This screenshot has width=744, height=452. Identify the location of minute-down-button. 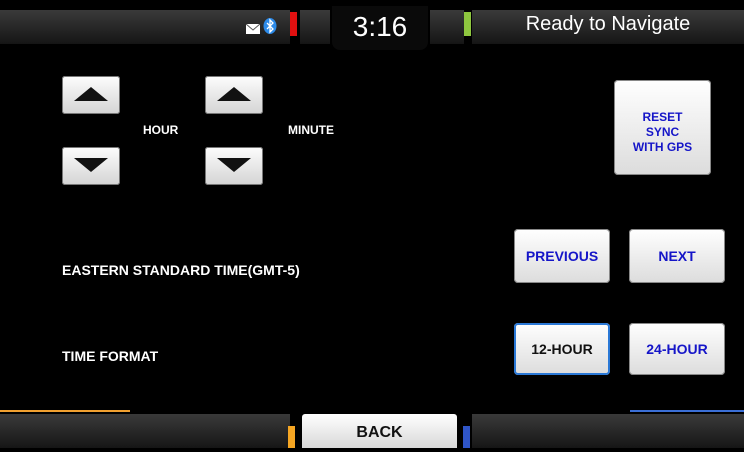
(234, 166).